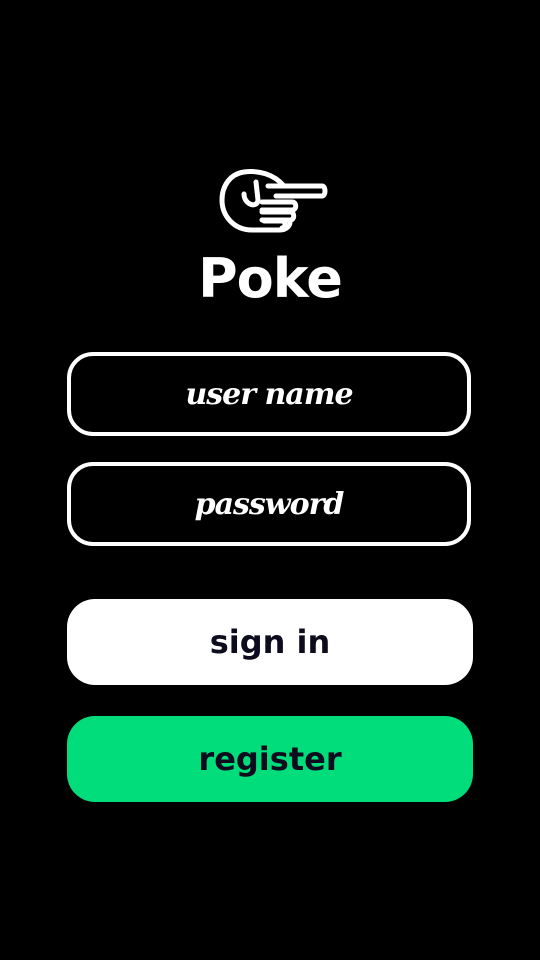  I want to click on app-title: Poke, so click(270, 278).